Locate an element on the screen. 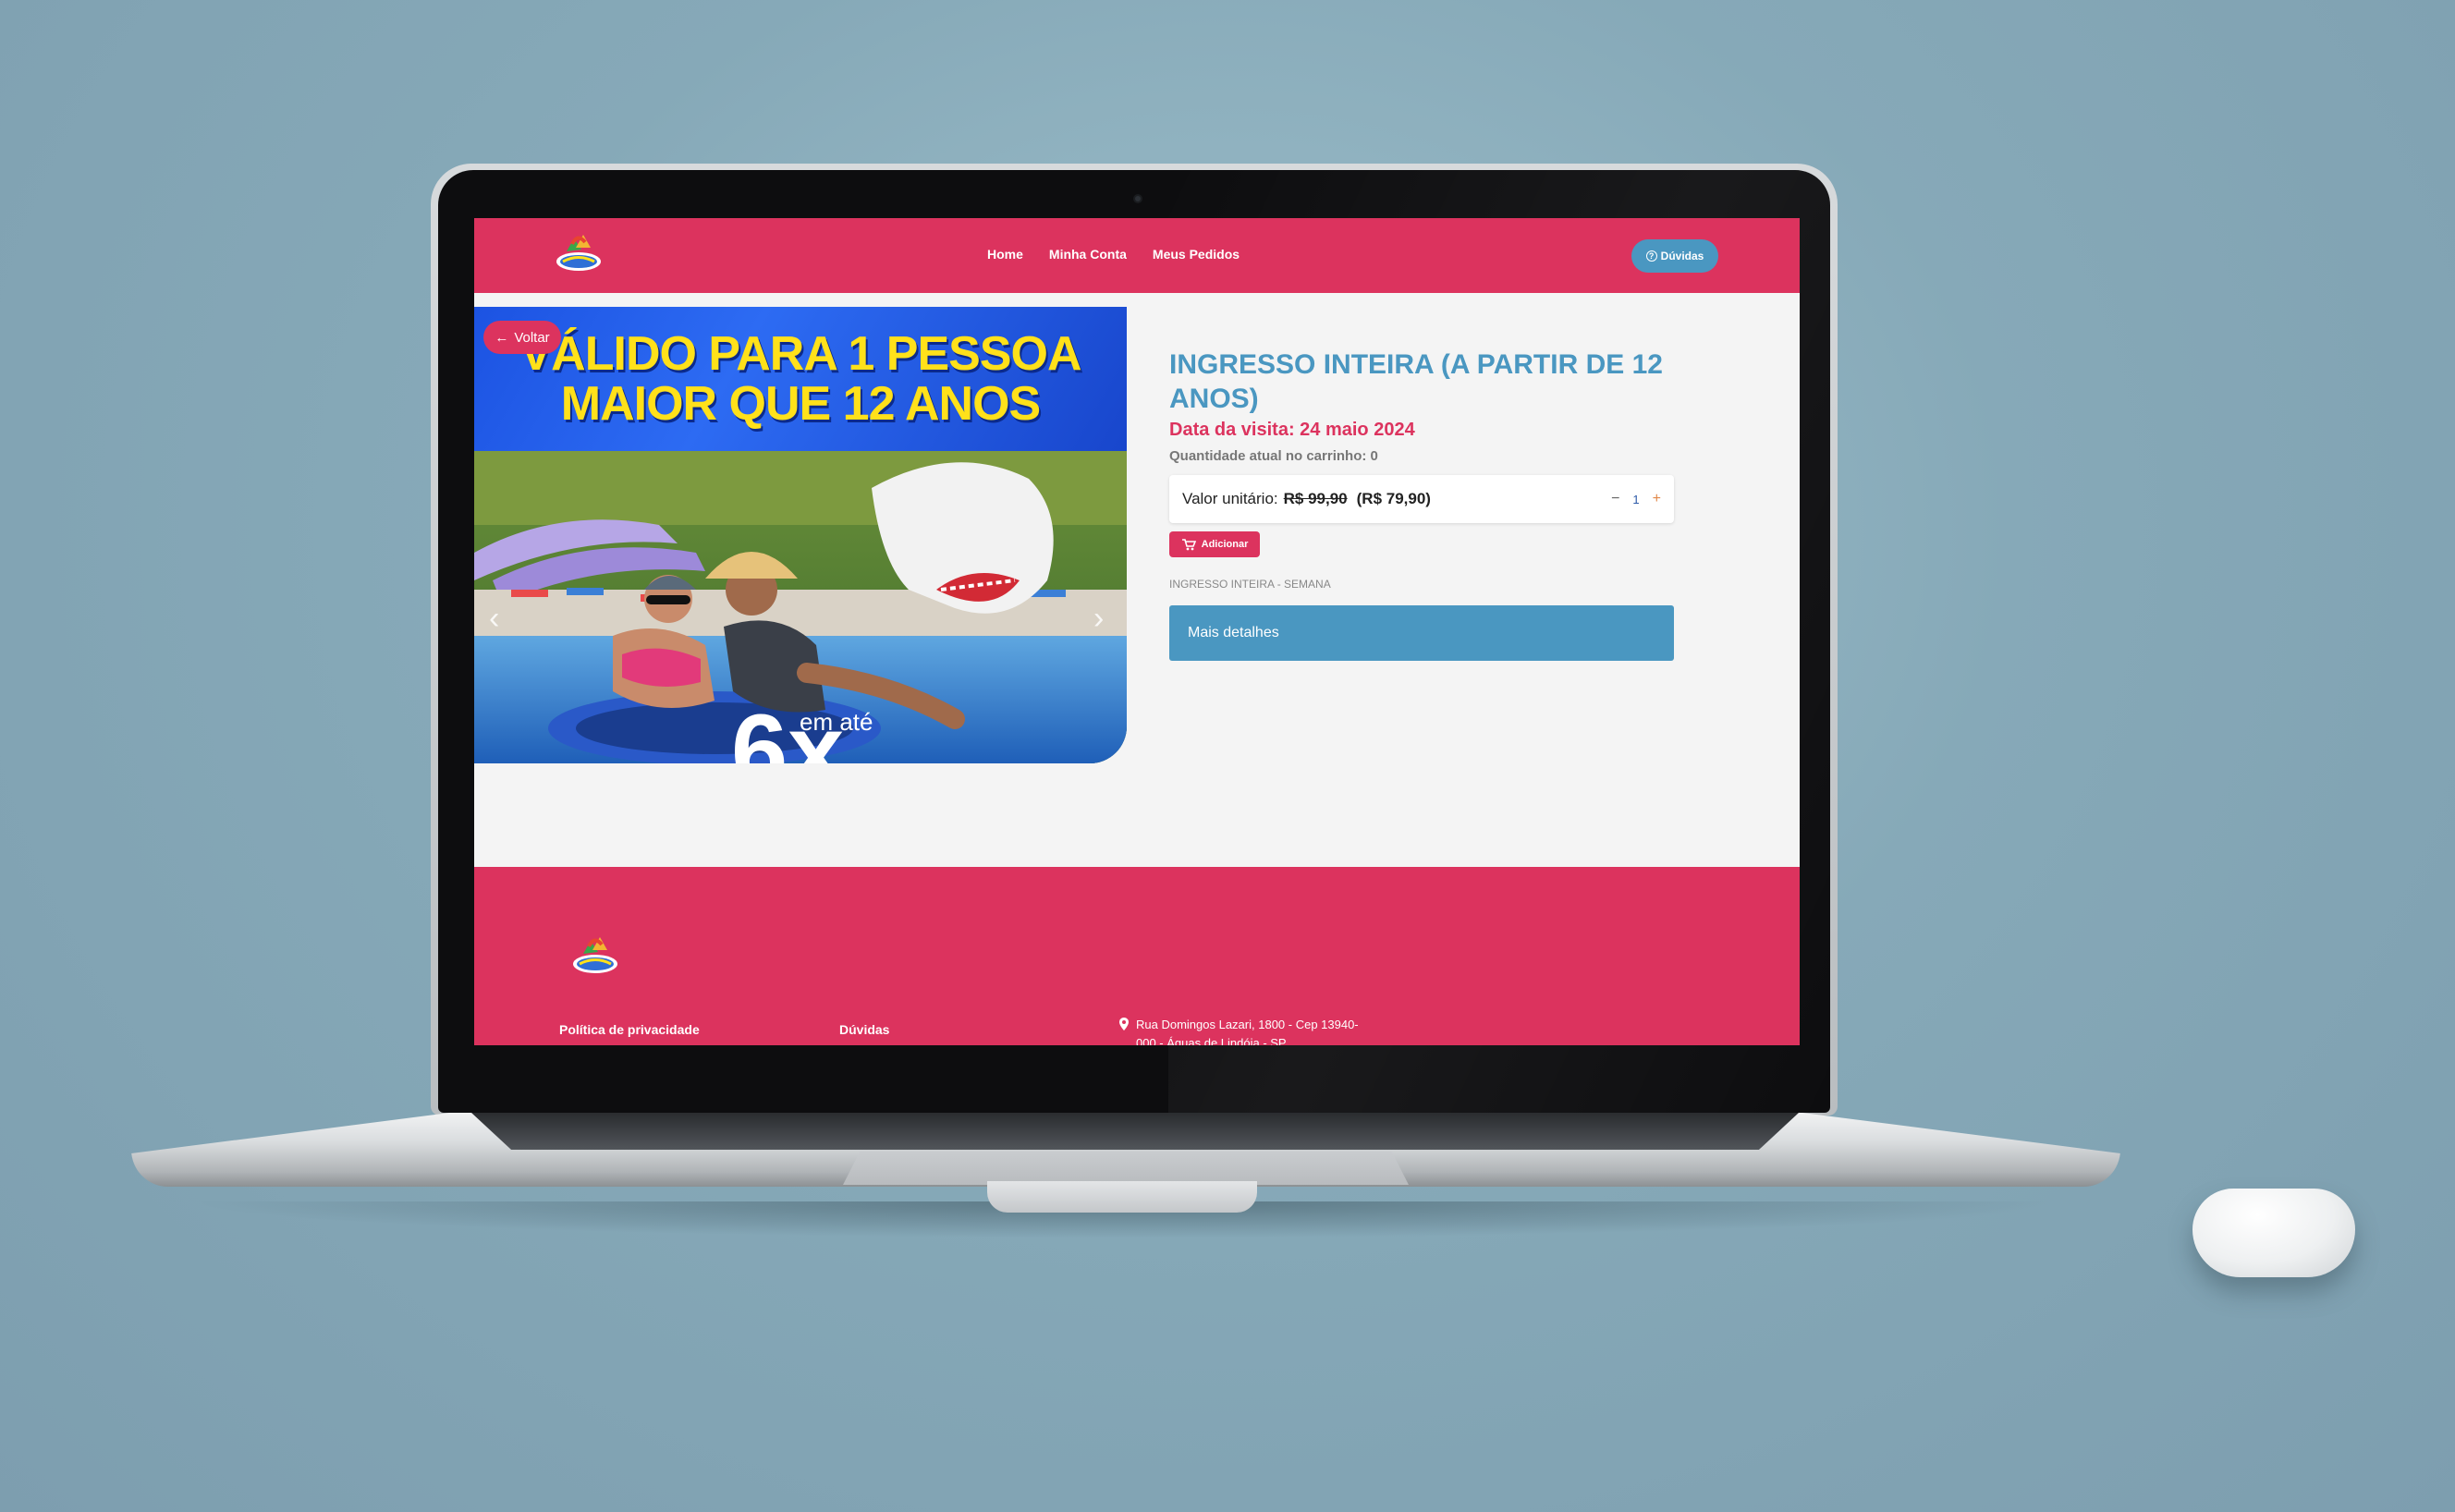 The image size is (2455, 1512). nav-home: Home is located at coordinates (1005, 255).